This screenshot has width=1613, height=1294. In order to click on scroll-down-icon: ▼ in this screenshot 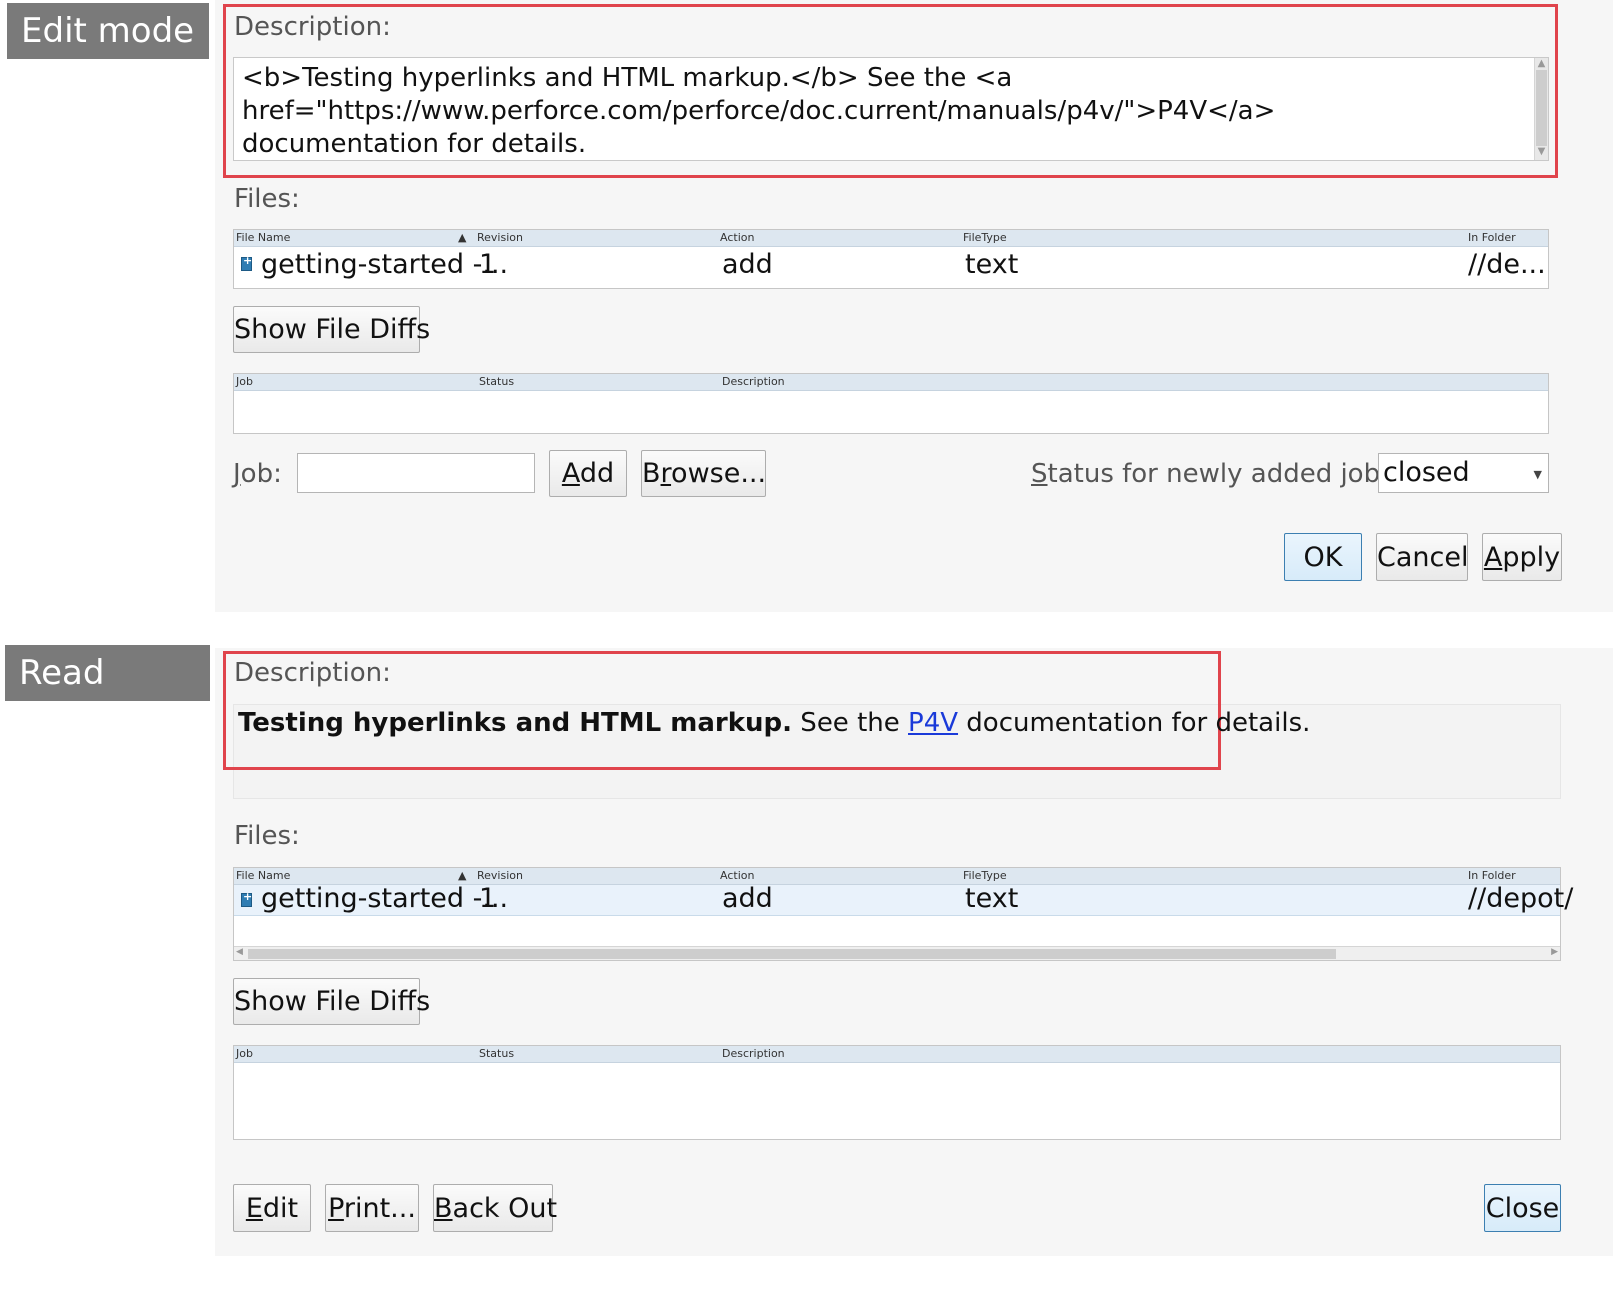, I will do `click(1541, 152)`.